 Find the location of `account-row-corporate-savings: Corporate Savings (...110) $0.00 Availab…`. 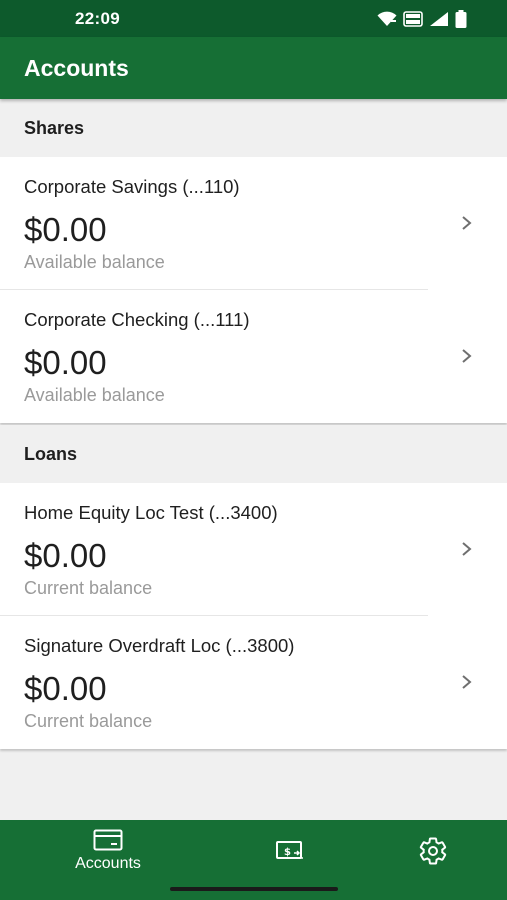

account-row-corporate-savings: Corporate Savings (...110) $0.00 Availab… is located at coordinates (253, 223).